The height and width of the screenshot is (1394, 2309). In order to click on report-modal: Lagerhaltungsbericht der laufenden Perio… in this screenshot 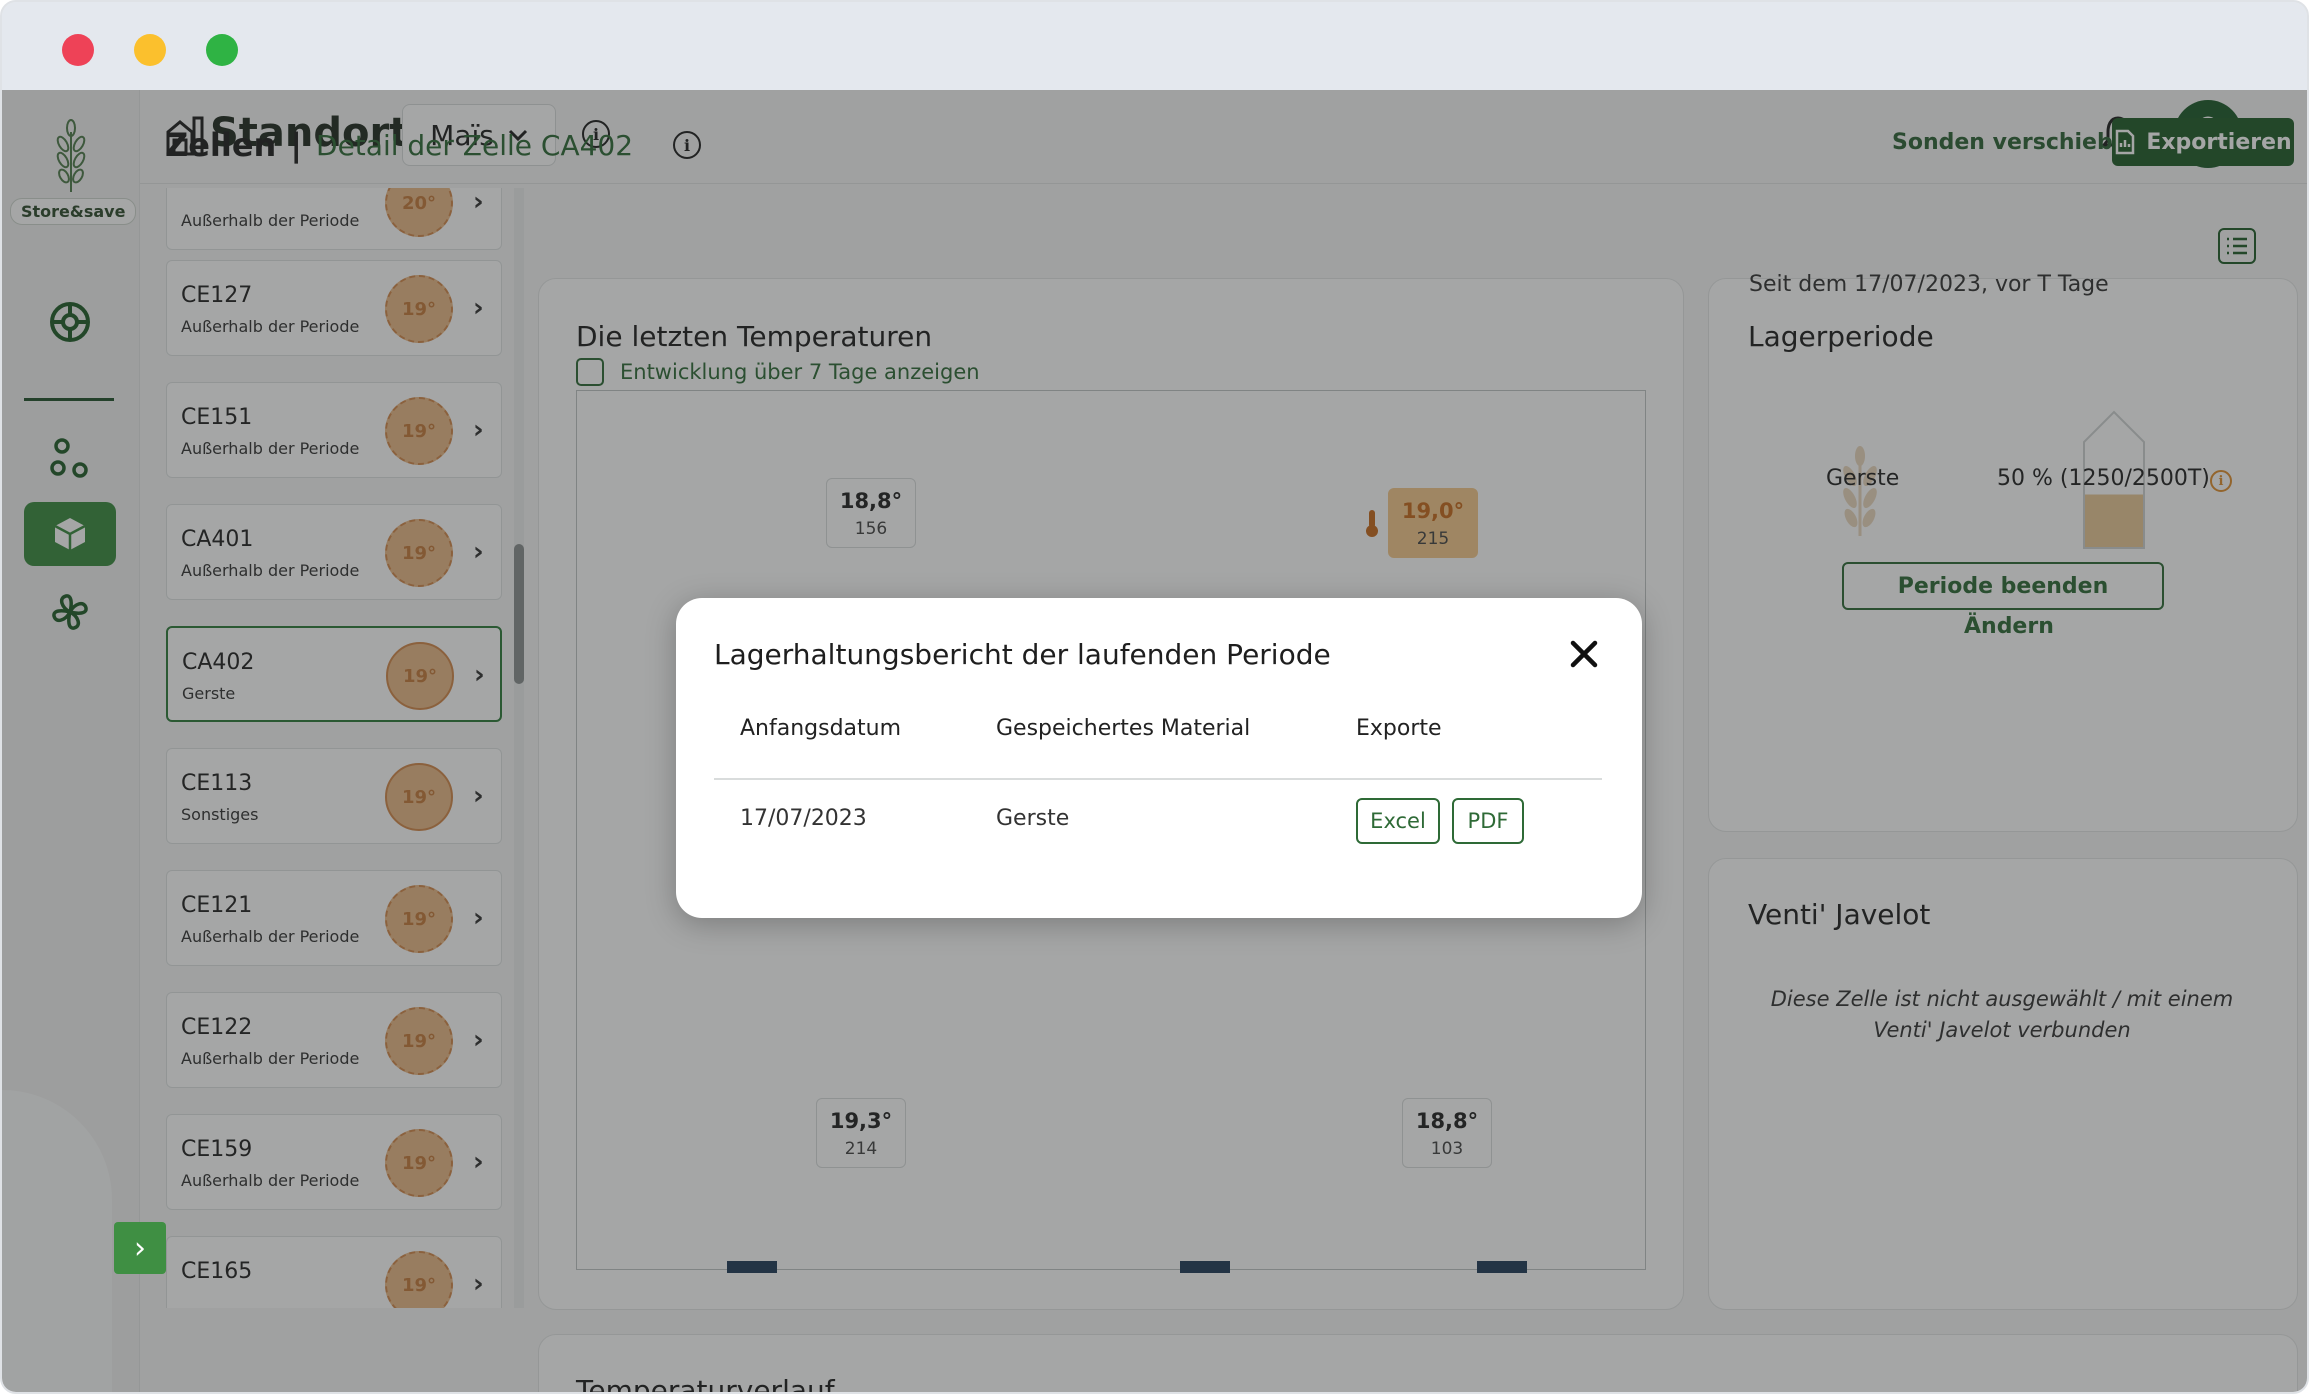, I will do `click(1159, 758)`.